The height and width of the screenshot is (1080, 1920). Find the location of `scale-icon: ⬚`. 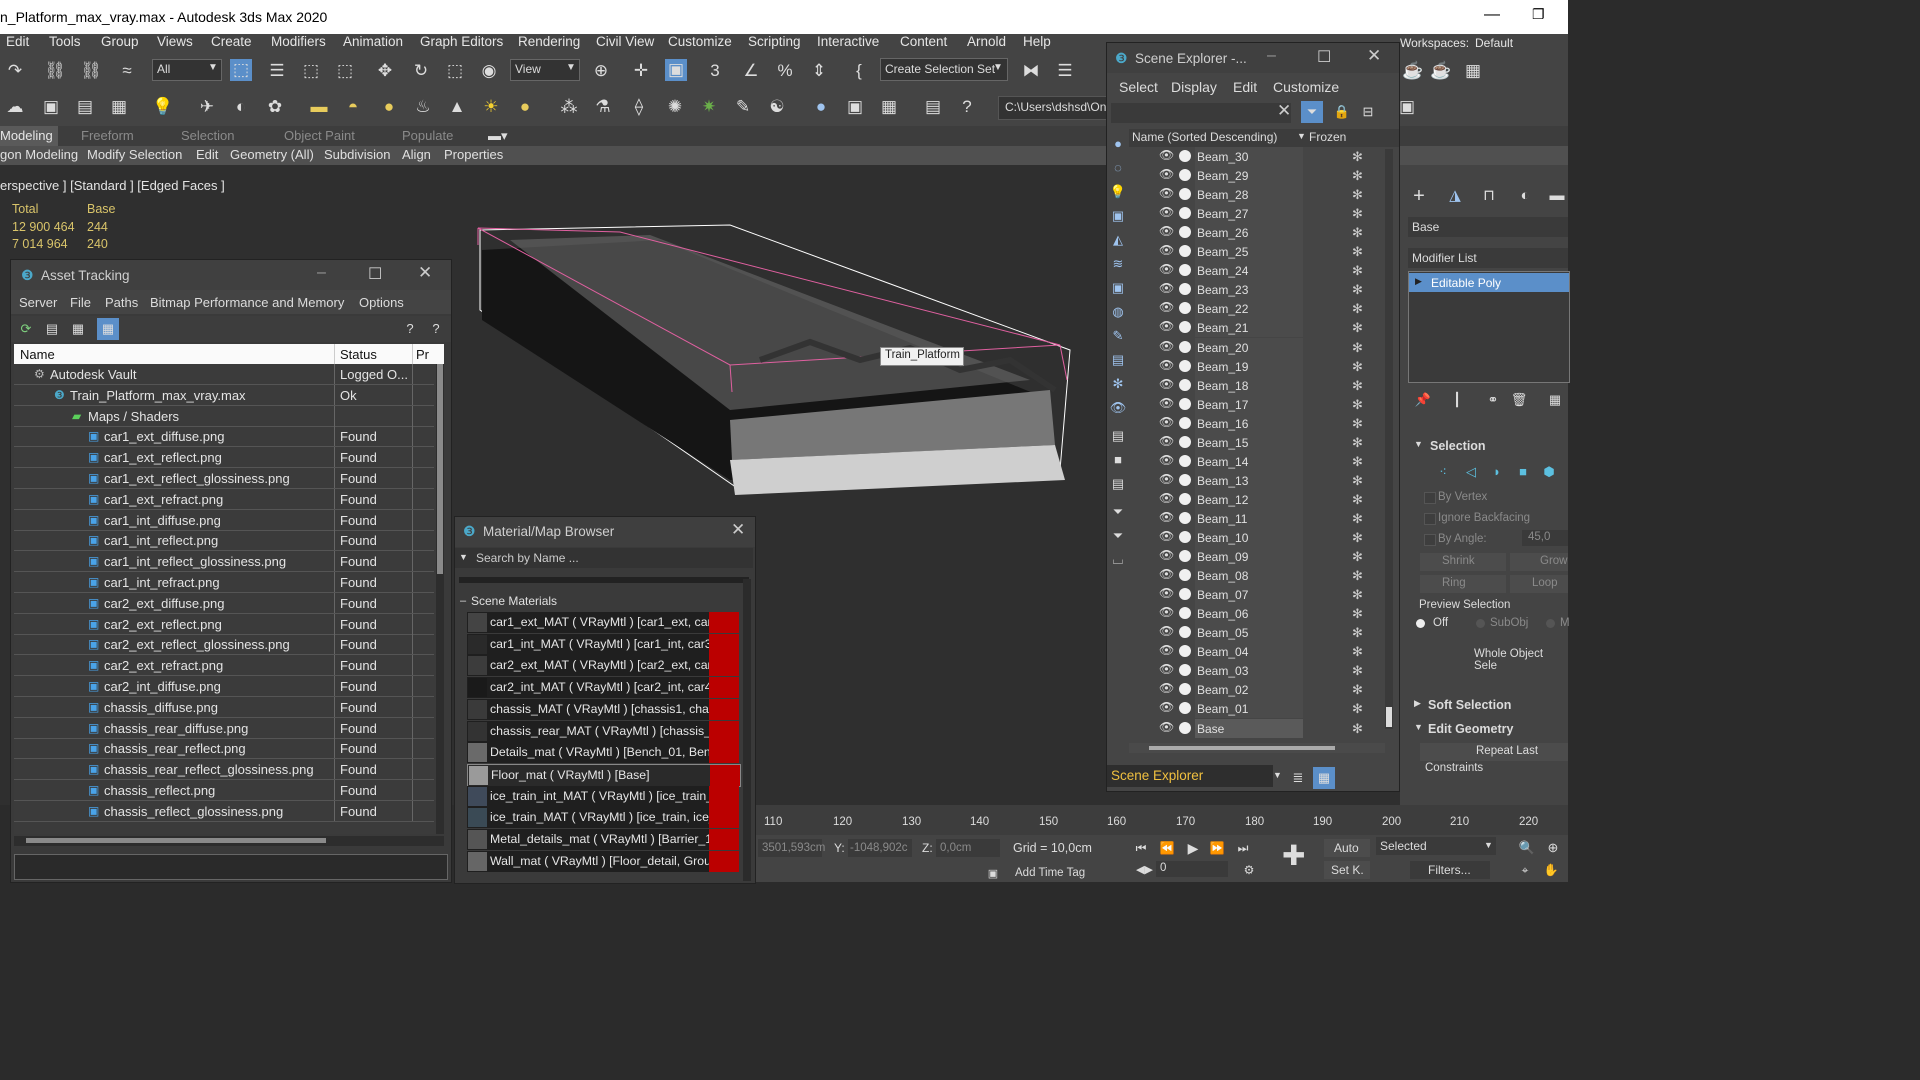

scale-icon: ⬚ is located at coordinates (455, 71).